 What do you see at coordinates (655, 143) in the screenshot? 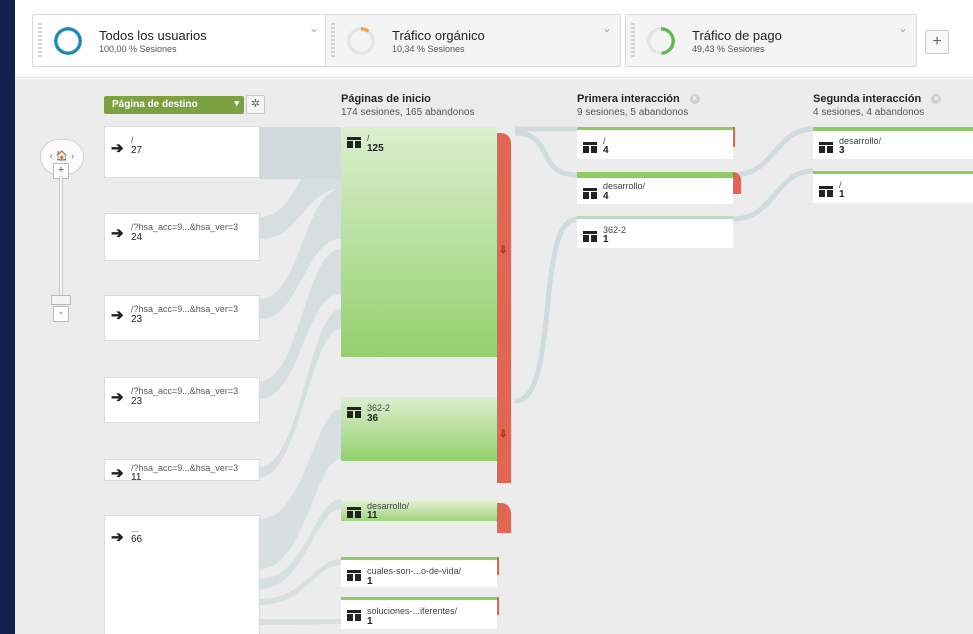
I see `page-node: / 4` at bounding box center [655, 143].